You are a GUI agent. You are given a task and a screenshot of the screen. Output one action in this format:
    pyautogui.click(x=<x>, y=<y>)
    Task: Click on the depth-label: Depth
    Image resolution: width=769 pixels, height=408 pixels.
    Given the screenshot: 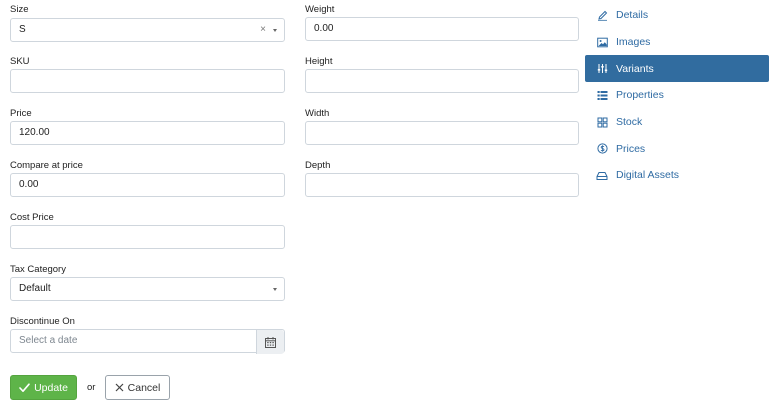 What is the action you would take?
    pyautogui.click(x=318, y=165)
    